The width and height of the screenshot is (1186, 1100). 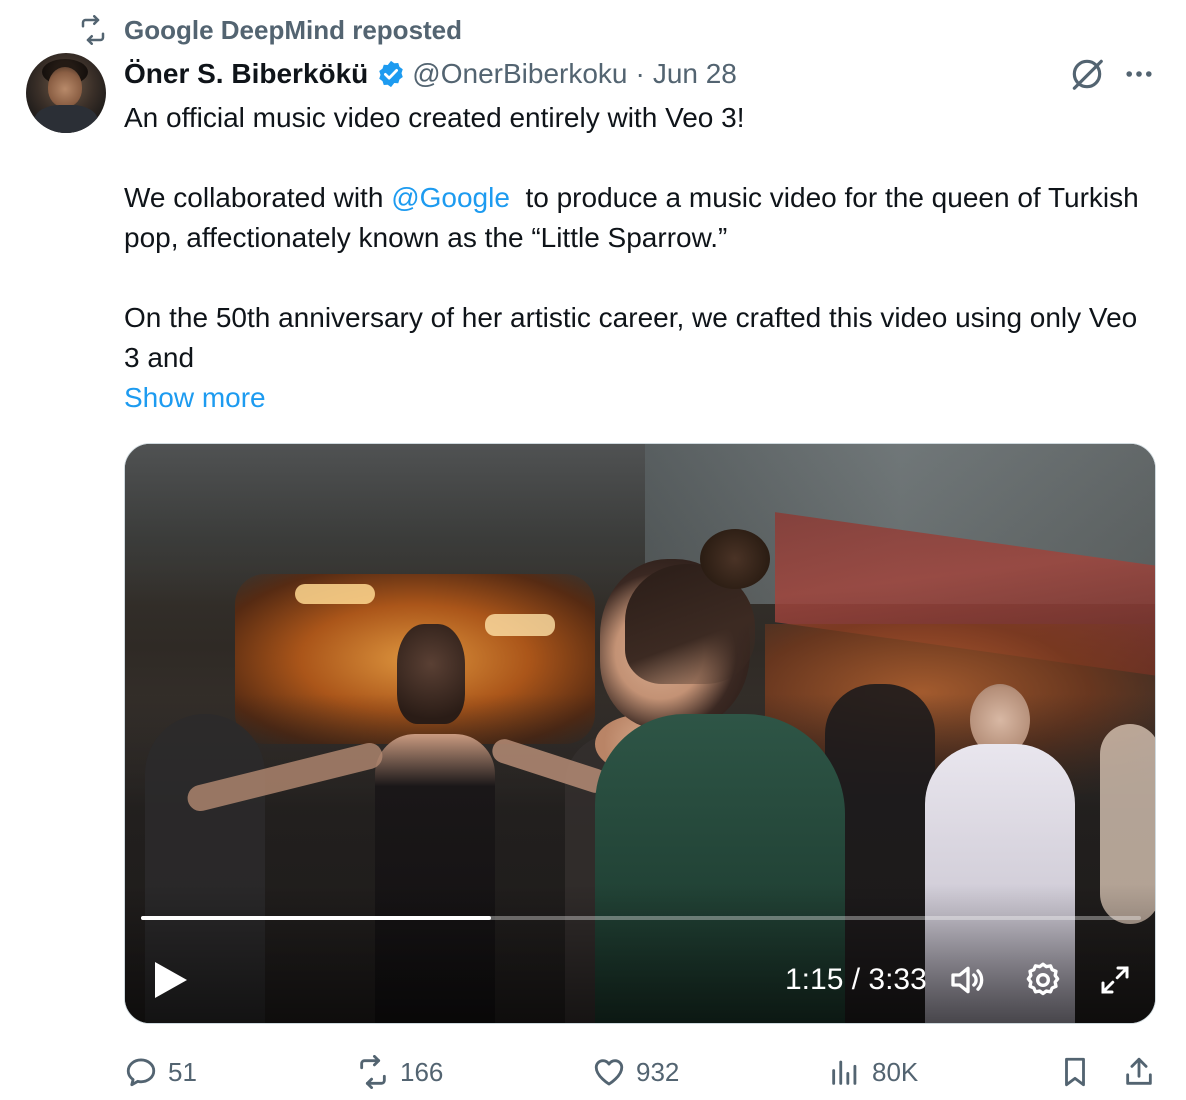 I want to click on show-more-link: Show more, so click(x=195, y=398).